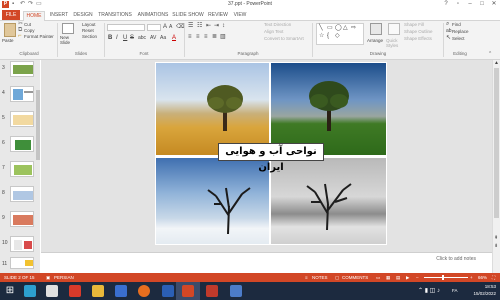  What do you see at coordinates (460, 32) in the screenshot?
I see `replace-button: Replace` at bounding box center [460, 32].